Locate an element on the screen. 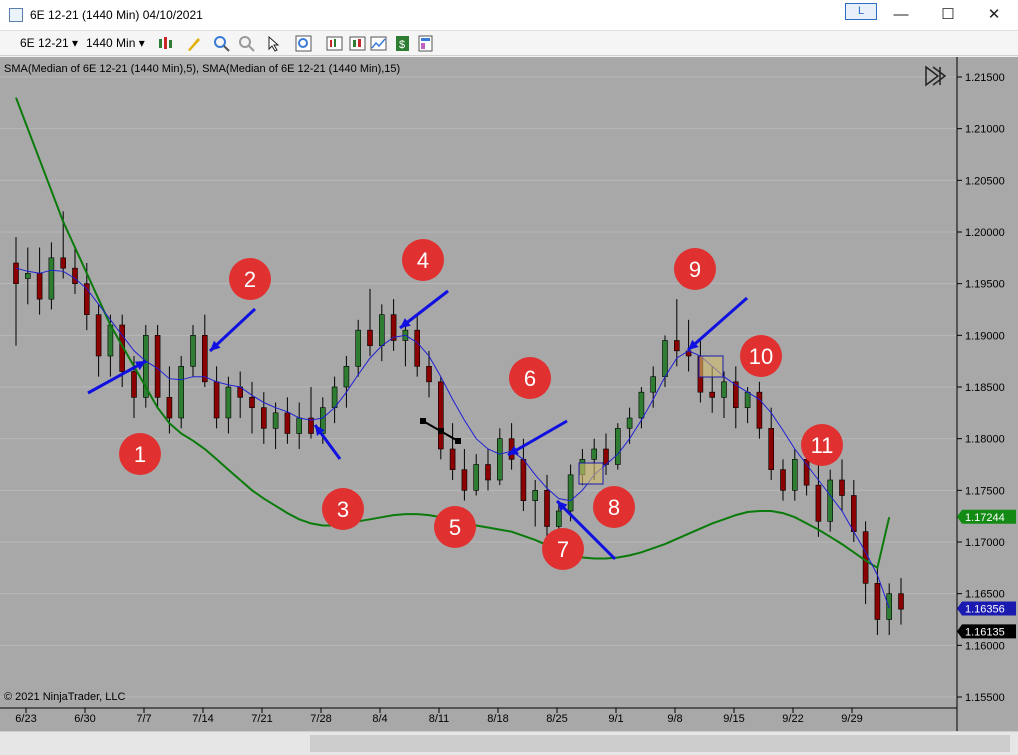 The width and height of the screenshot is (1018, 755). horizontal-scrollbar is located at coordinates (509, 743).